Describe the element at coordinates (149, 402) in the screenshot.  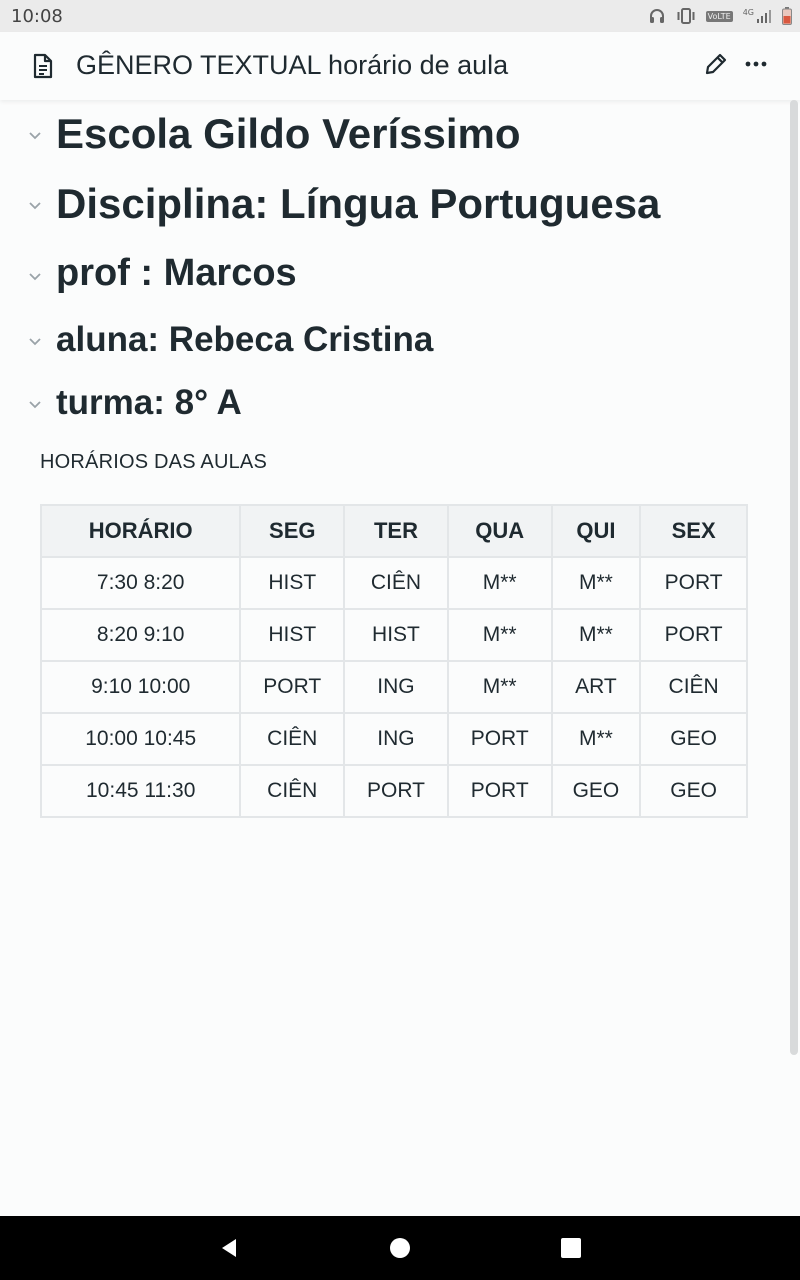
I see `heading-text: turma: 8° A` at that location.